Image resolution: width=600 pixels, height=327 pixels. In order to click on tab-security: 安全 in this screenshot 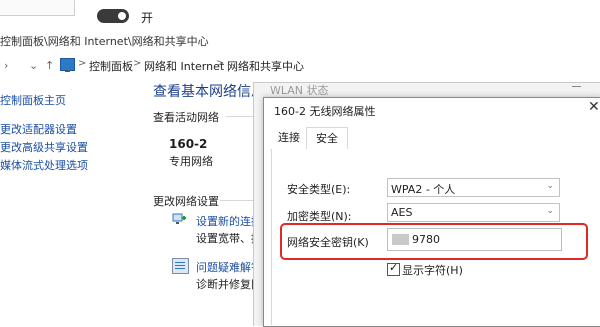, I will do `click(327, 139)`.